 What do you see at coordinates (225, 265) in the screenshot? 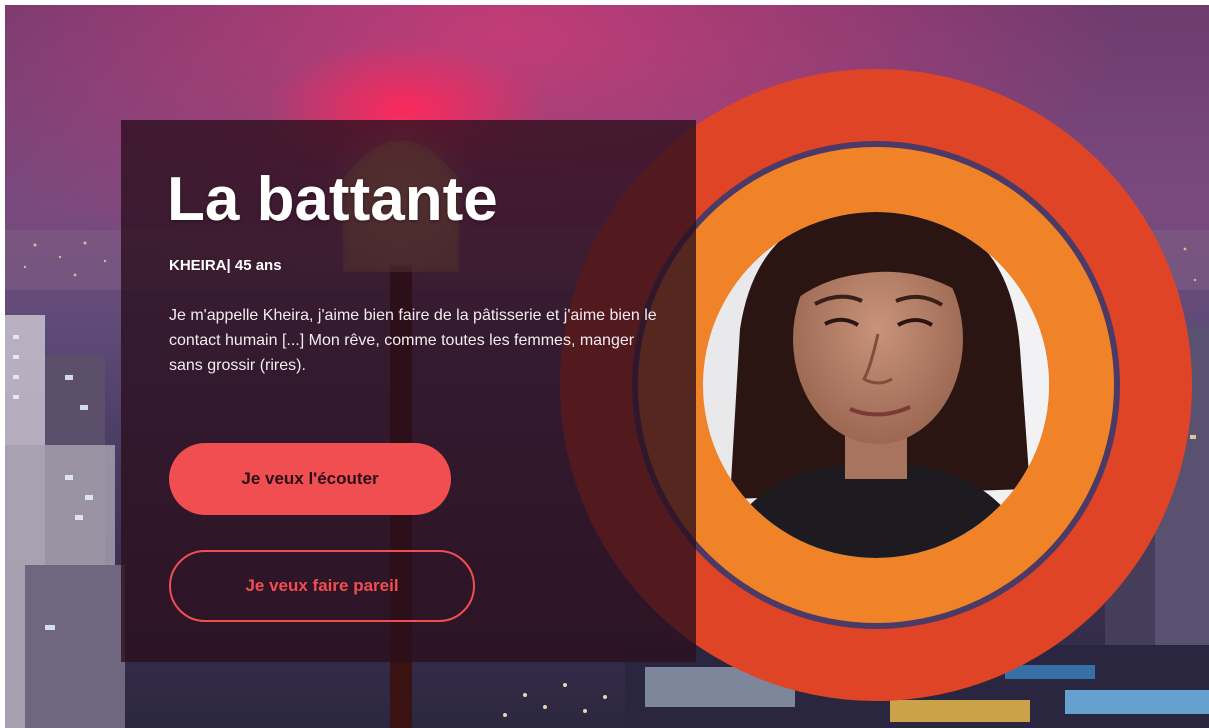
I see `hero-subtitle: KHEIRA| 45 ans` at bounding box center [225, 265].